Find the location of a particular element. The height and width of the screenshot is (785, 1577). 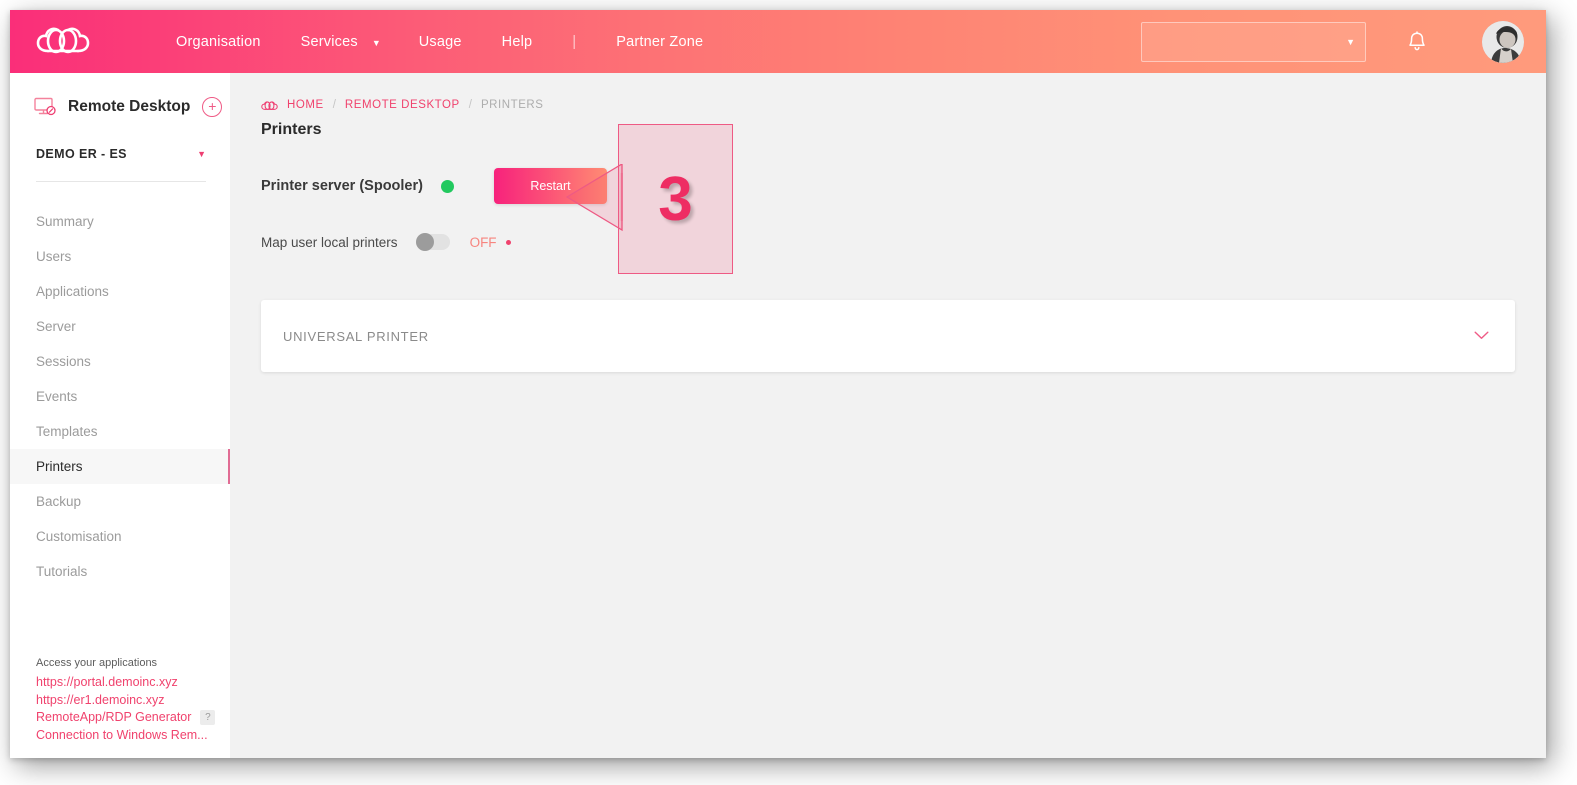

sidebar-item-label: Events is located at coordinates (57, 396).